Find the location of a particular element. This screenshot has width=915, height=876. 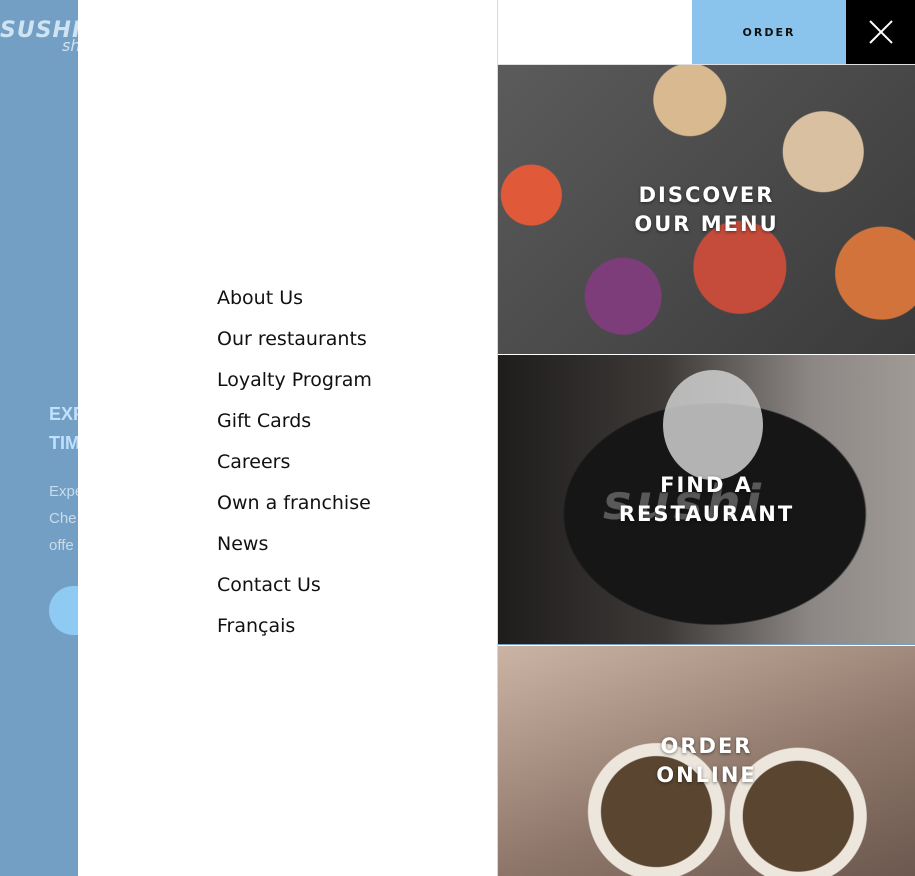

top-bar: ORDER is located at coordinates (706, 32).